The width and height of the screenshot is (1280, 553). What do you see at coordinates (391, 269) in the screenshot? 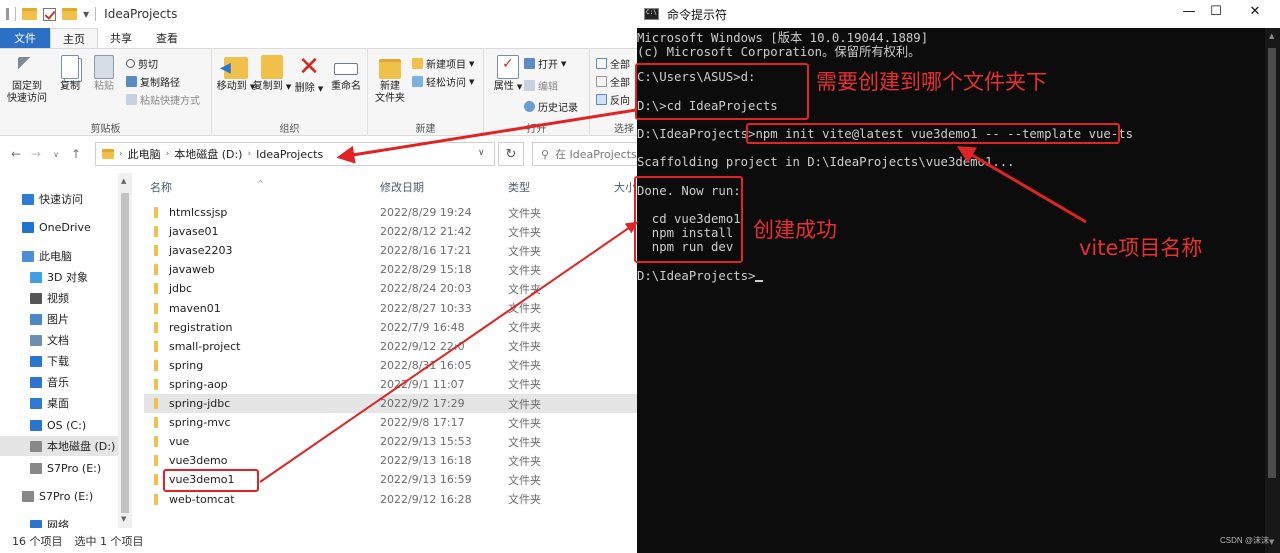
I see `file-row: javaweb 2022/8/29 15:18 文件夹` at bounding box center [391, 269].